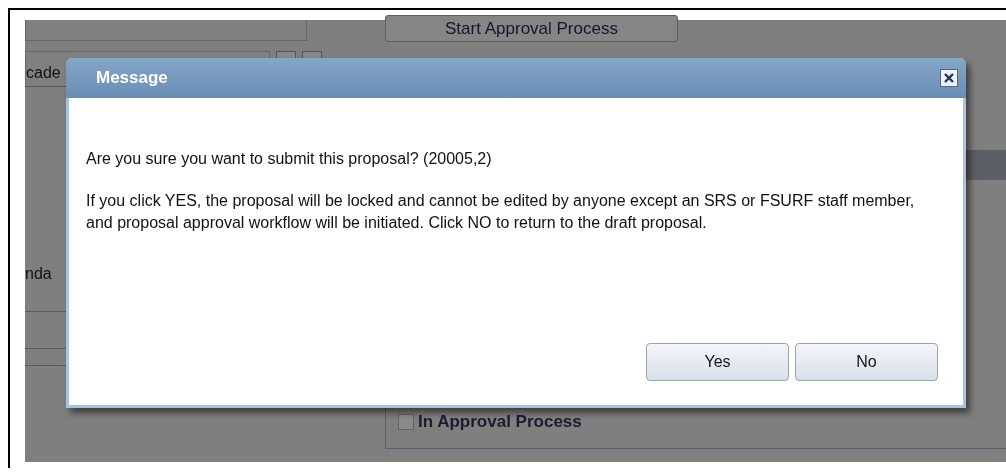  Describe the element at coordinates (949, 78) in the screenshot. I see `close-icon` at that location.